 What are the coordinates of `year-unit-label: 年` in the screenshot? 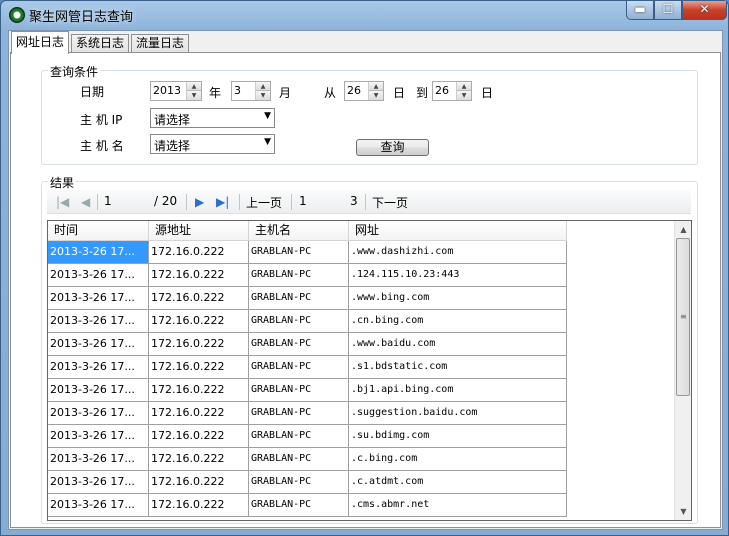 It's located at (215, 93).